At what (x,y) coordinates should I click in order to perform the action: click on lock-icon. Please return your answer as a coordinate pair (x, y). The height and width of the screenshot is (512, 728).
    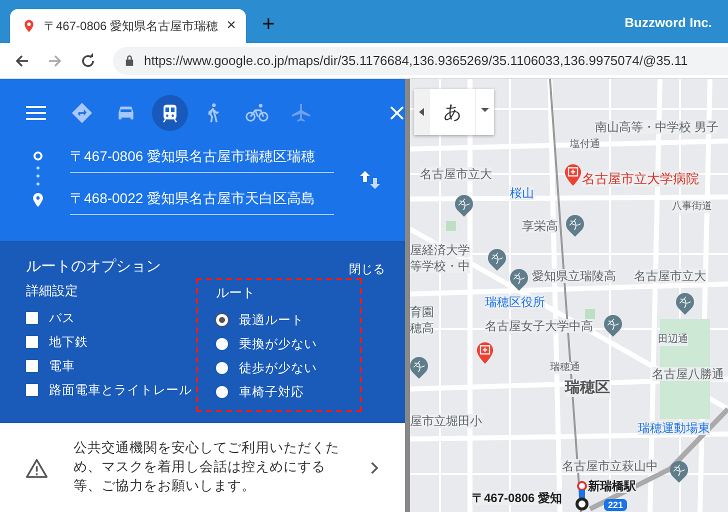
    Looking at the image, I should click on (129, 60).